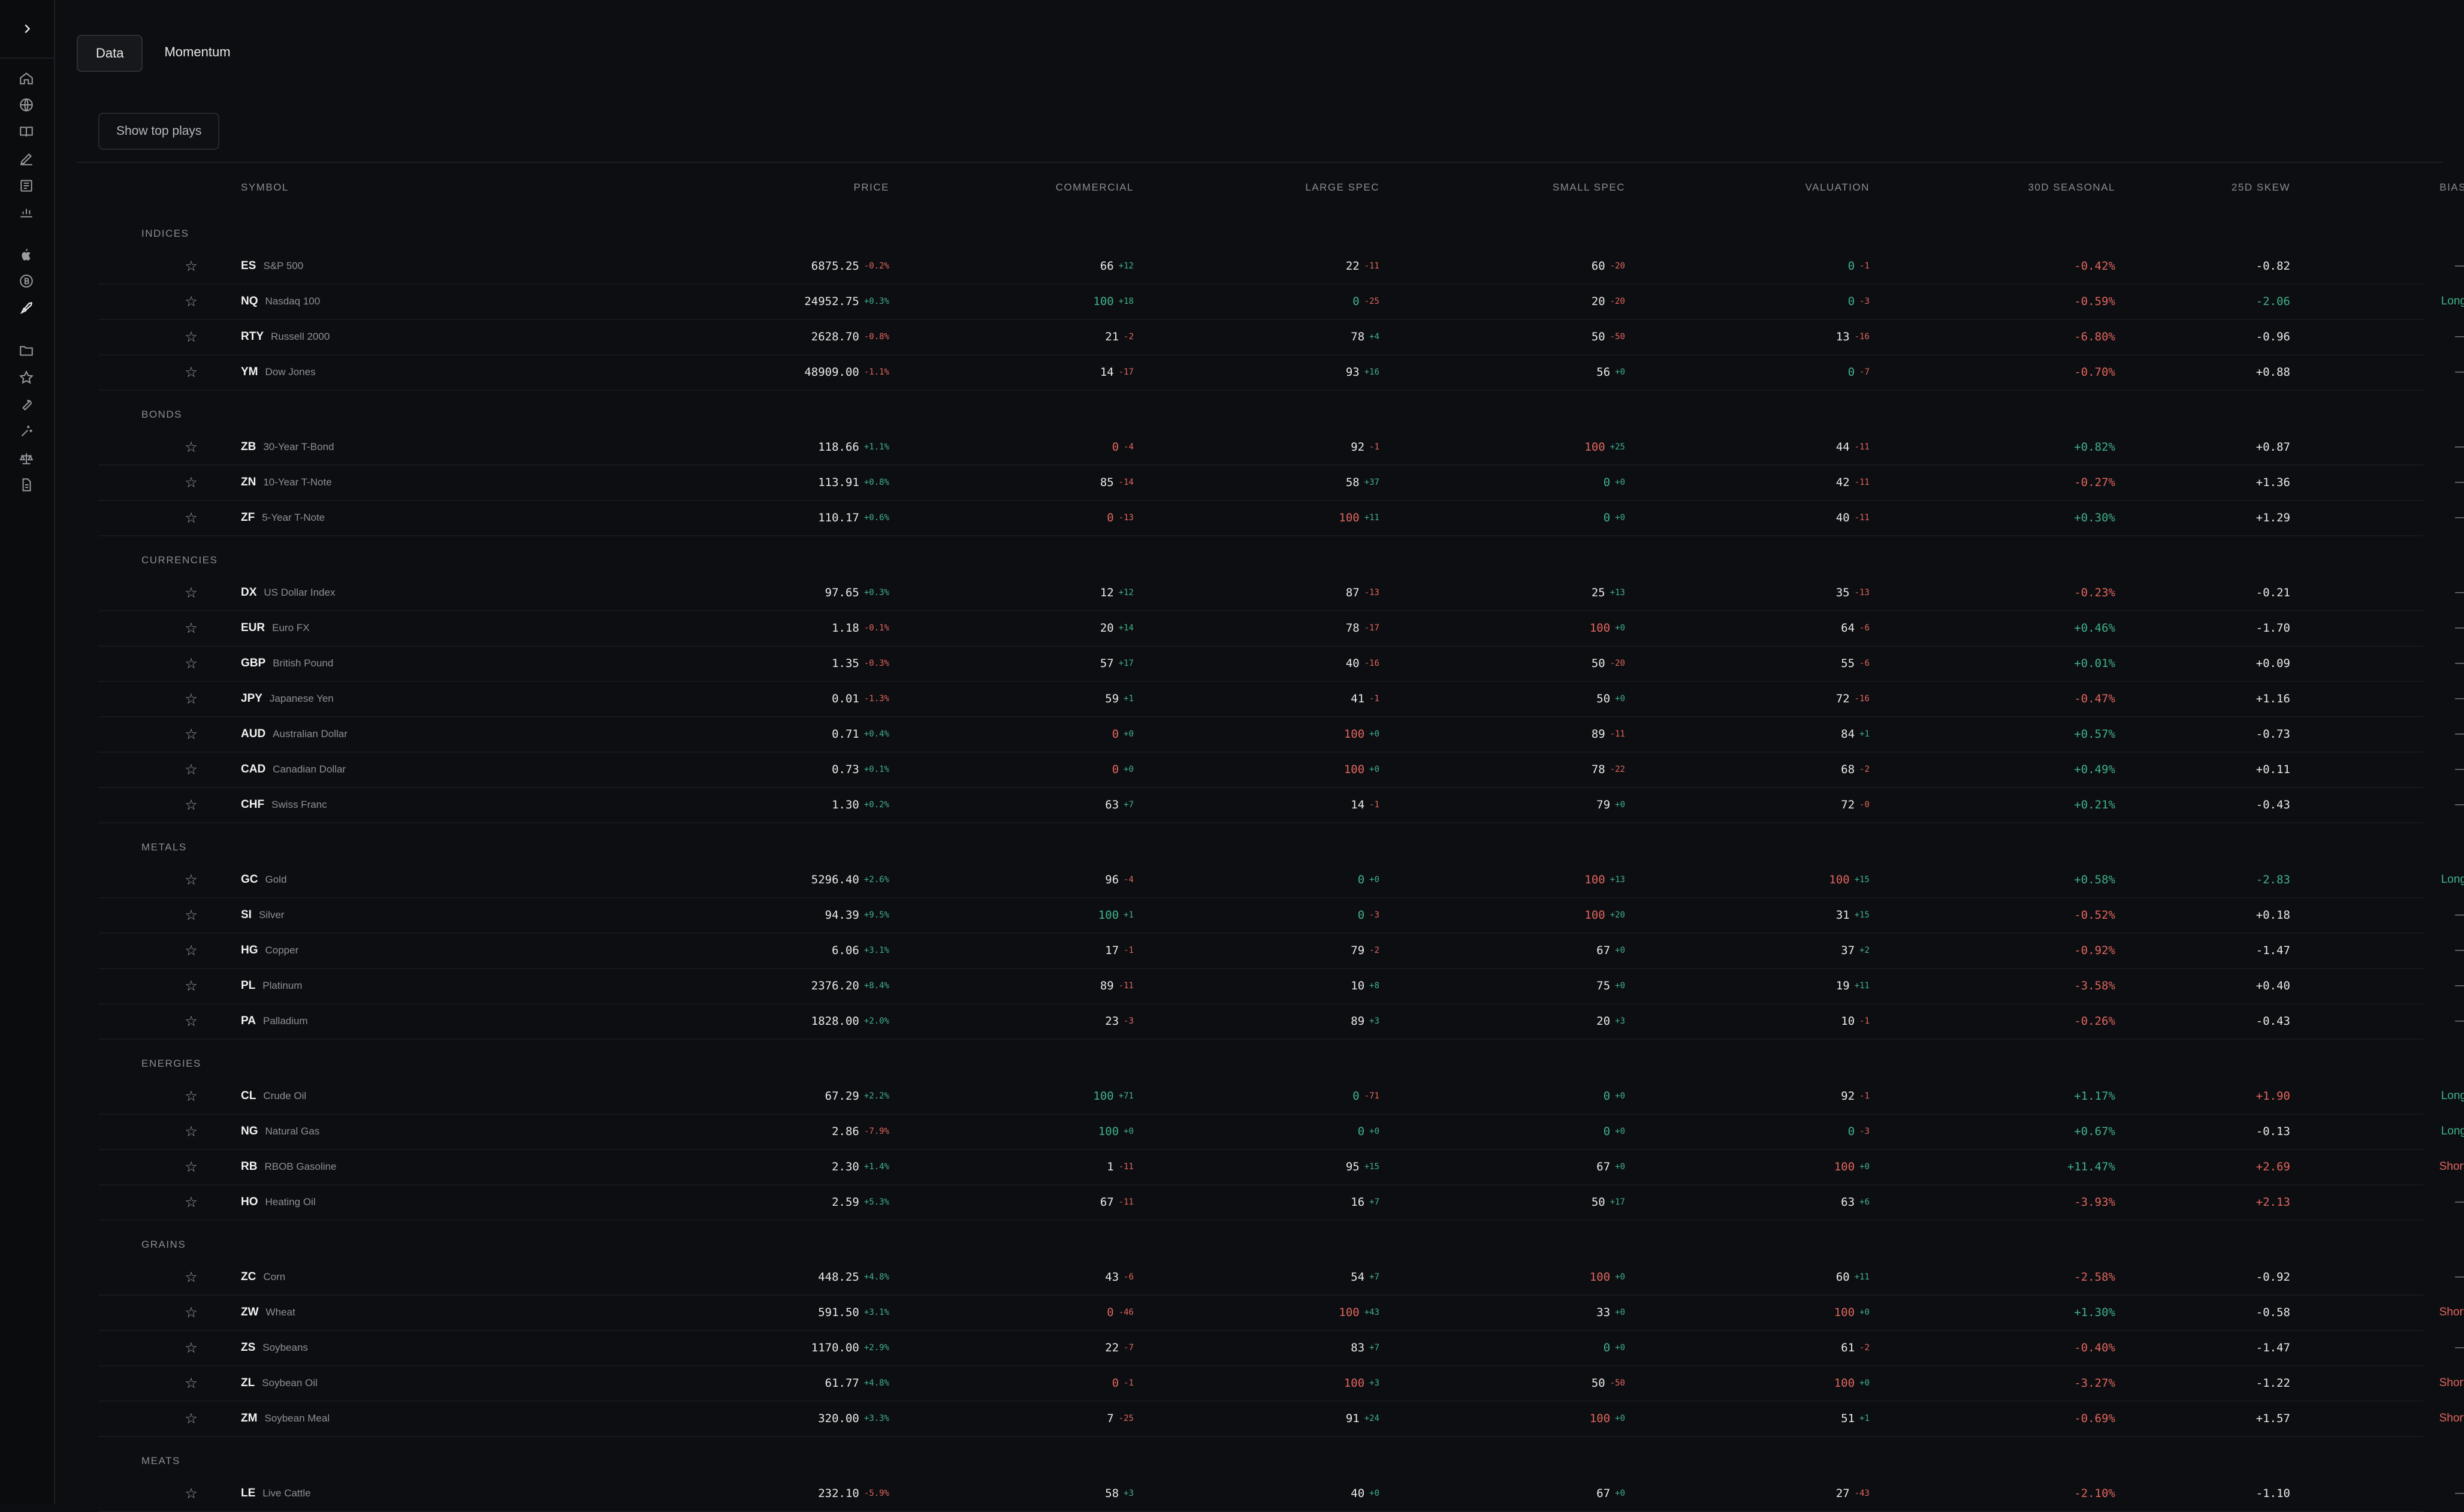 The image size is (2464, 1512). What do you see at coordinates (1035, 188) in the screenshot?
I see `column-header-commercial: COMMERCIAL` at bounding box center [1035, 188].